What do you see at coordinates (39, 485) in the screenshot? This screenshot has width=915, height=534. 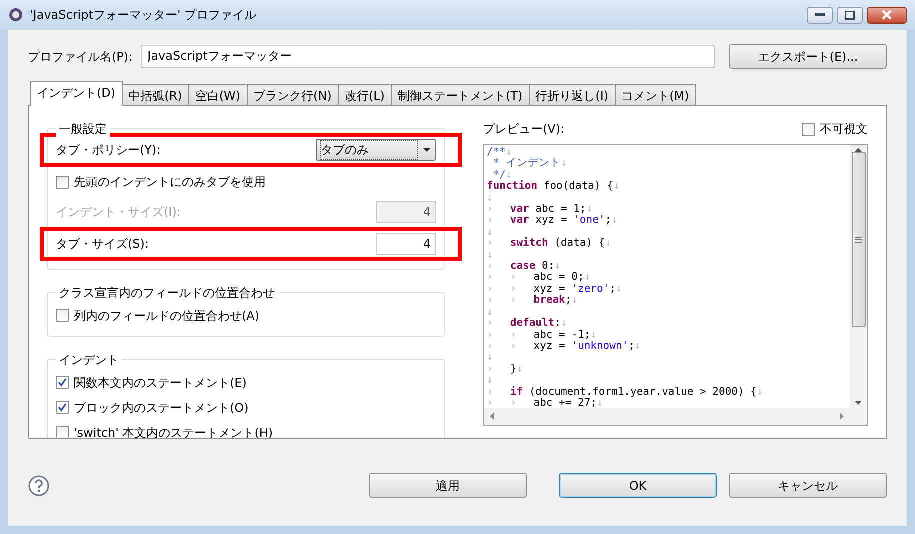 I see `help-icon` at bounding box center [39, 485].